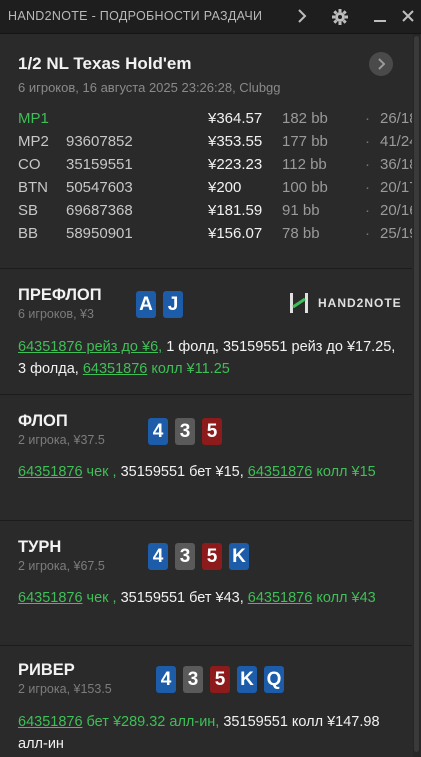 Image resolution: width=421 pixels, height=757 pixels. What do you see at coordinates (60, 295) in the screenshot?
I see `street-title: ПРЕФЛОП` at bounding box center [60, 295].